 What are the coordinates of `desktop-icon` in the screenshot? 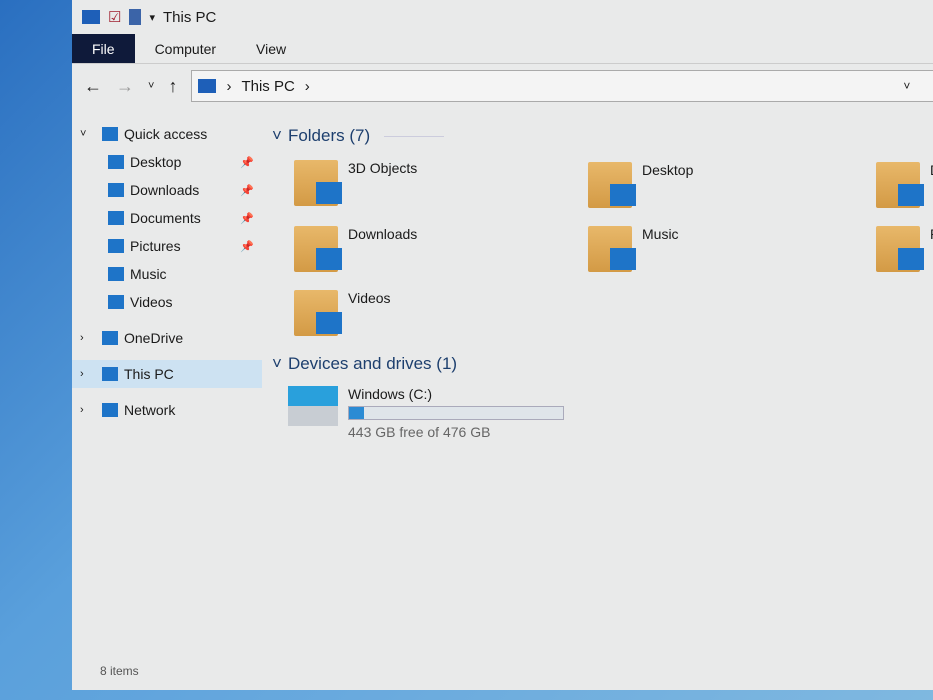 It's located at (116, 162).